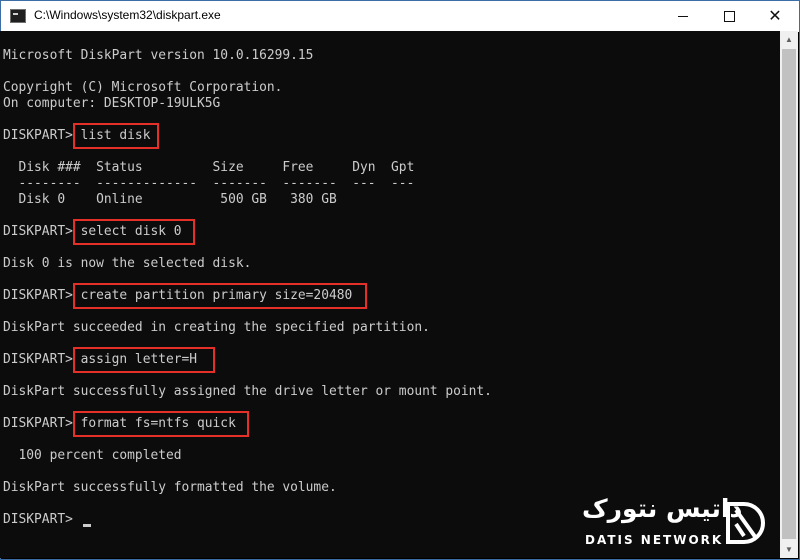  Describe the element at coordinates (144, 360) in the screenshot. I see `highlight-box-assign-letter` at that location.